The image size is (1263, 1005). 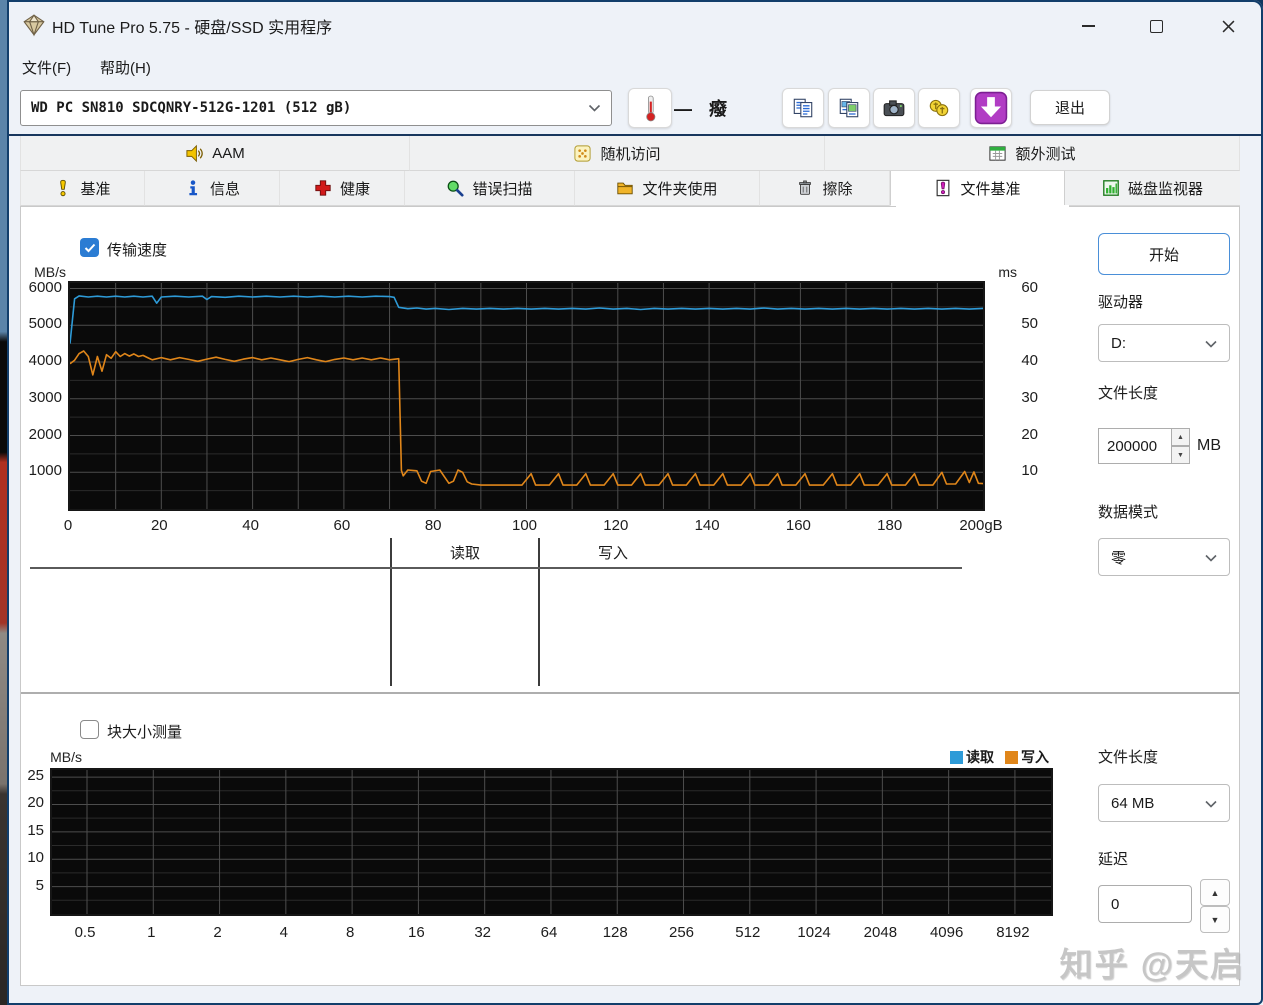 I want to click on drive-dropdown: D:, so click(x=1164, y=343).